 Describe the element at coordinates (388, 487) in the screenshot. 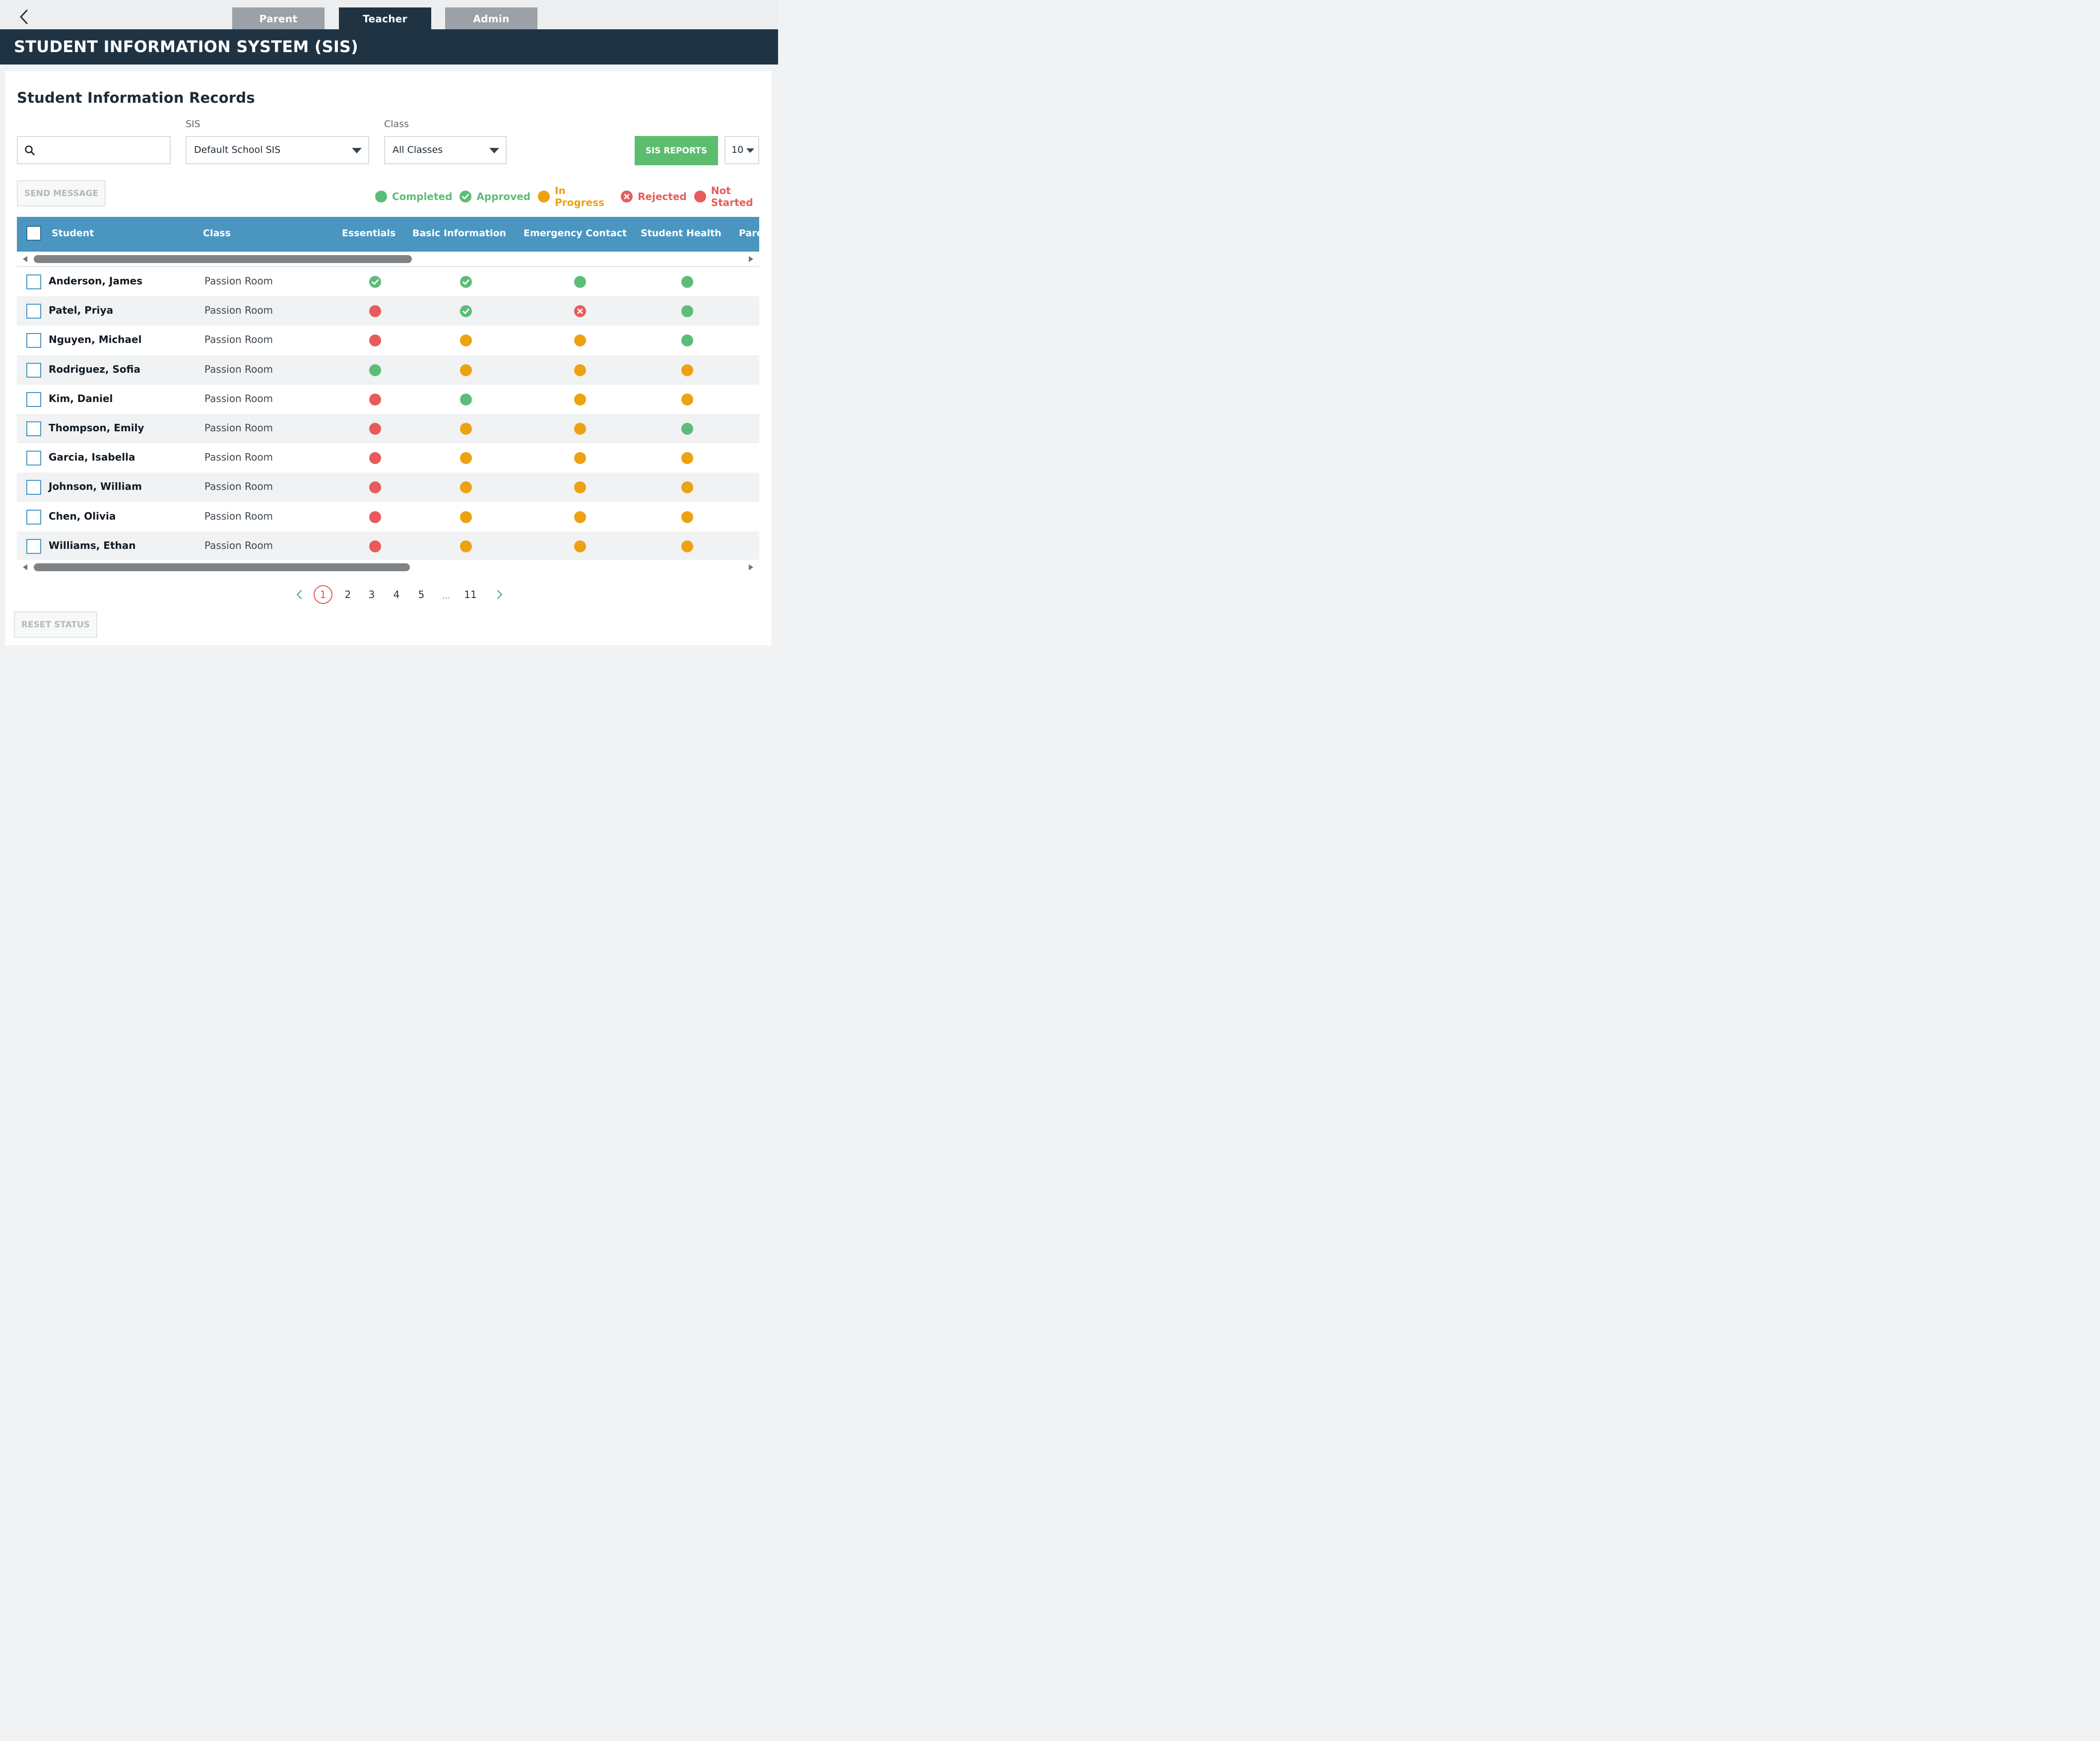

I see `table-row: Johnson, William Passion Room` at that location.